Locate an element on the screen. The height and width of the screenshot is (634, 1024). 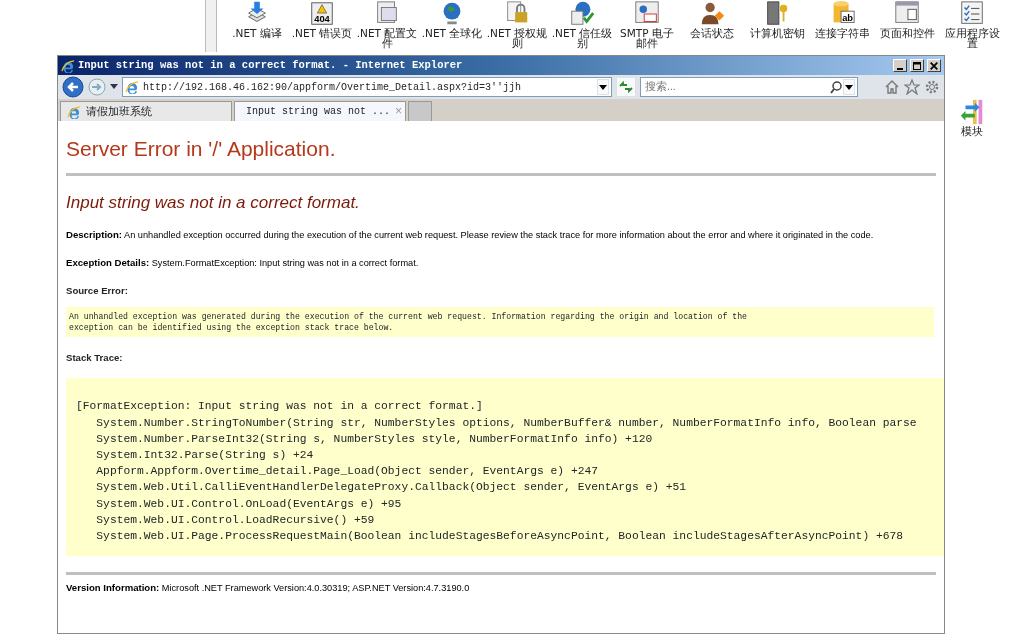
browser-logo-icon is located at coordinates (68, 65).